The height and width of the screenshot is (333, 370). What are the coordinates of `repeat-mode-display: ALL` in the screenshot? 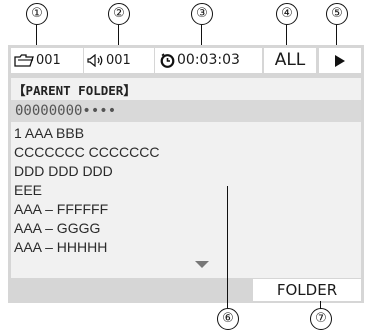 It's located at (290, 60).